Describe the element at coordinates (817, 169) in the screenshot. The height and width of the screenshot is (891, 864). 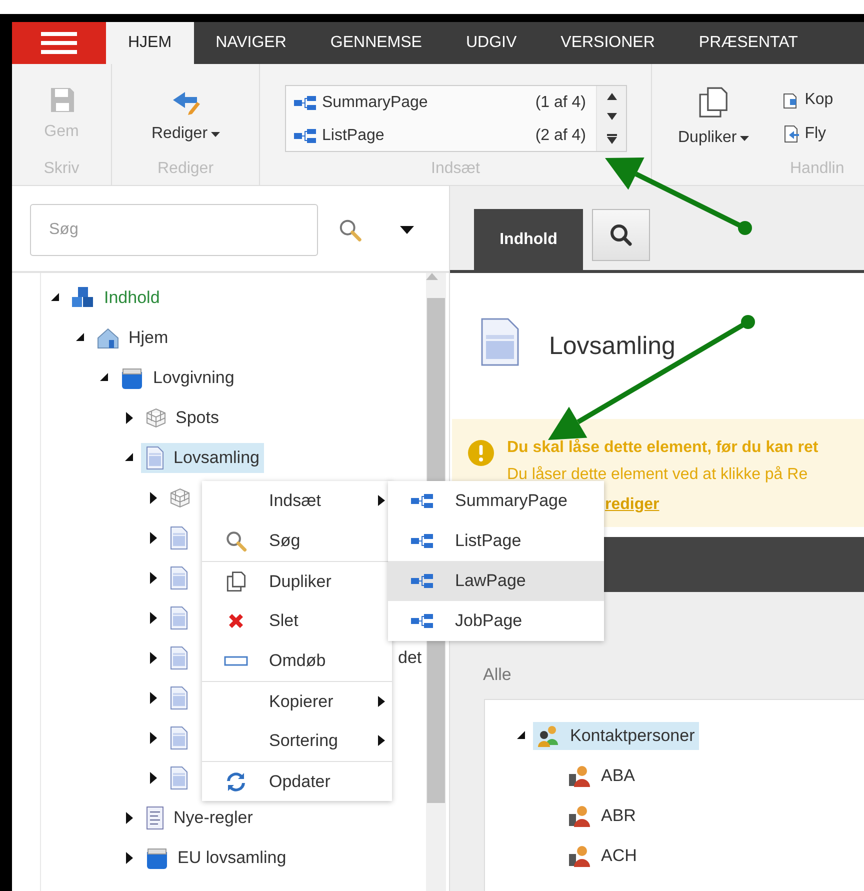
I see `group-label: Handlin` at that location.